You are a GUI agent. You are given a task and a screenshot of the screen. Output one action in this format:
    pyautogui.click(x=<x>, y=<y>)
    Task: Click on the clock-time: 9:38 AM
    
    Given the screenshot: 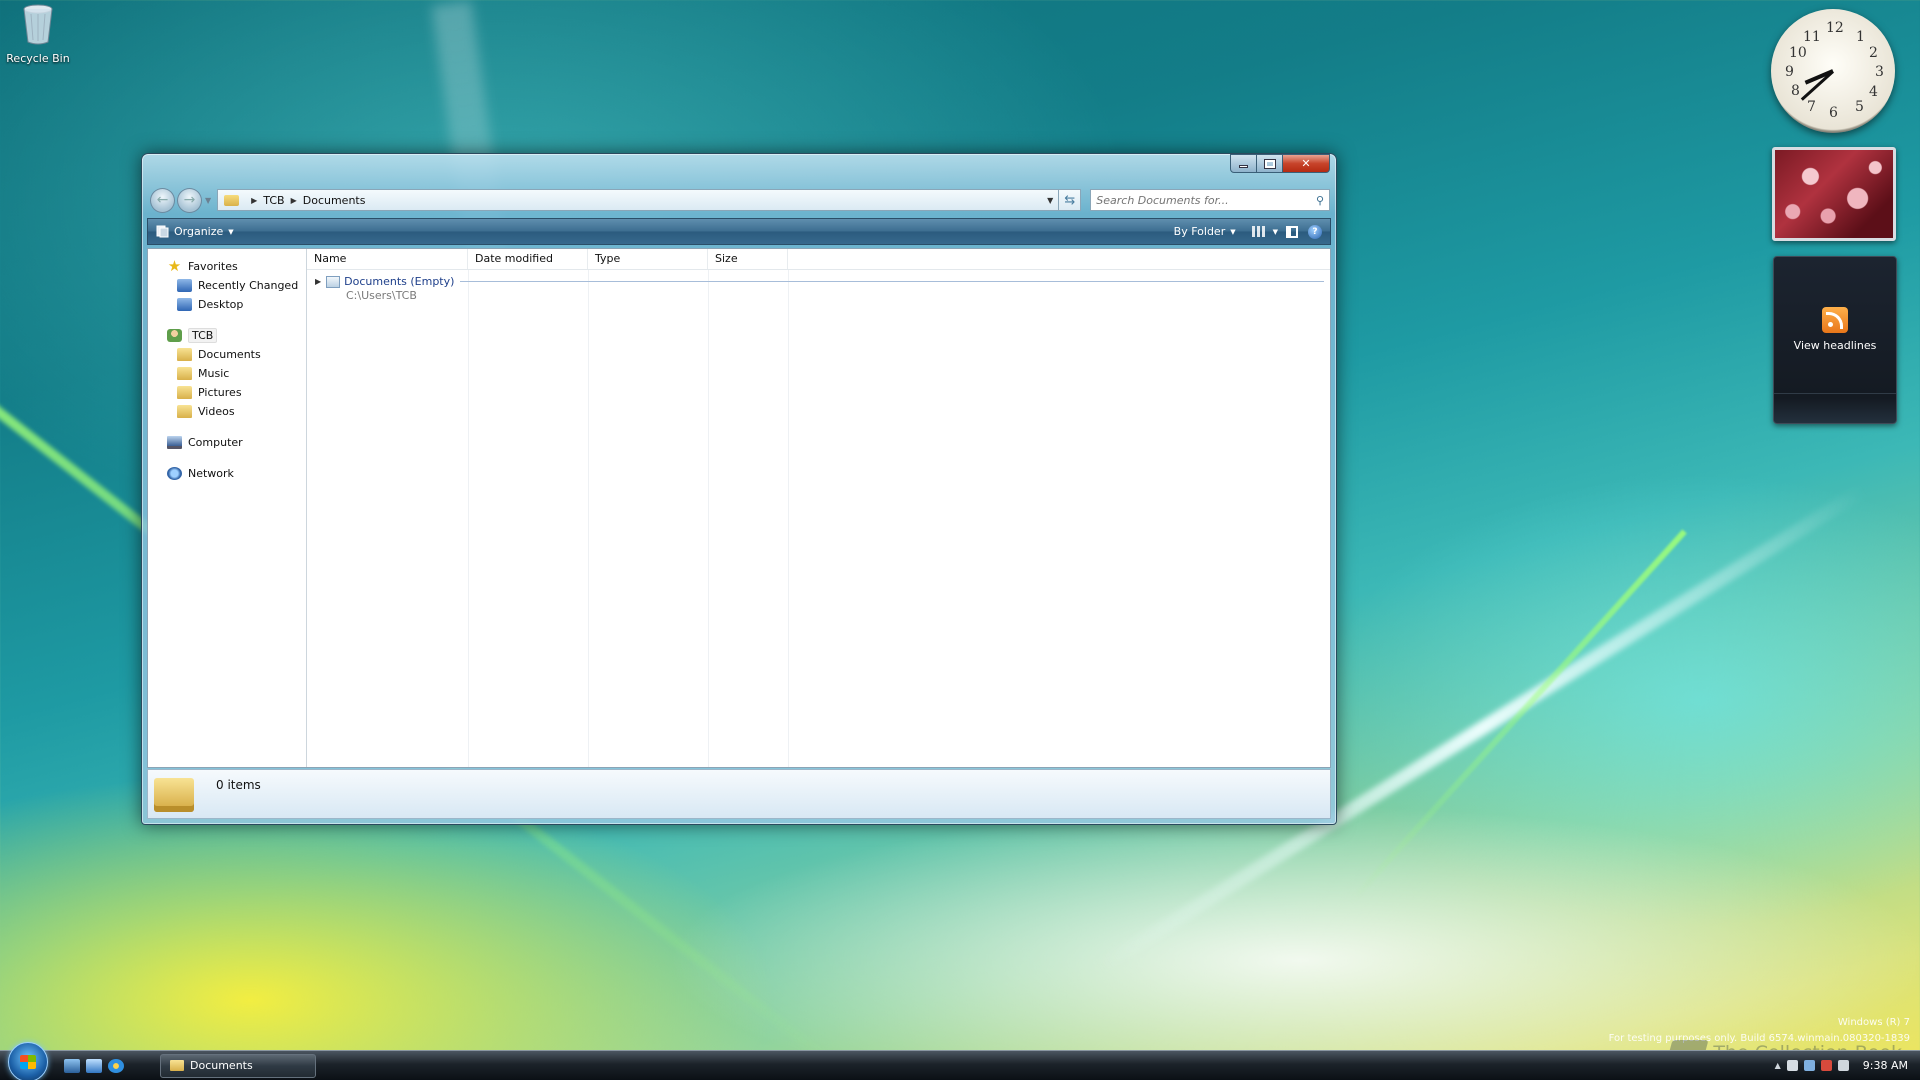 What is the action you would take?
    pyautogui.click(x=1885, y=1065)
    